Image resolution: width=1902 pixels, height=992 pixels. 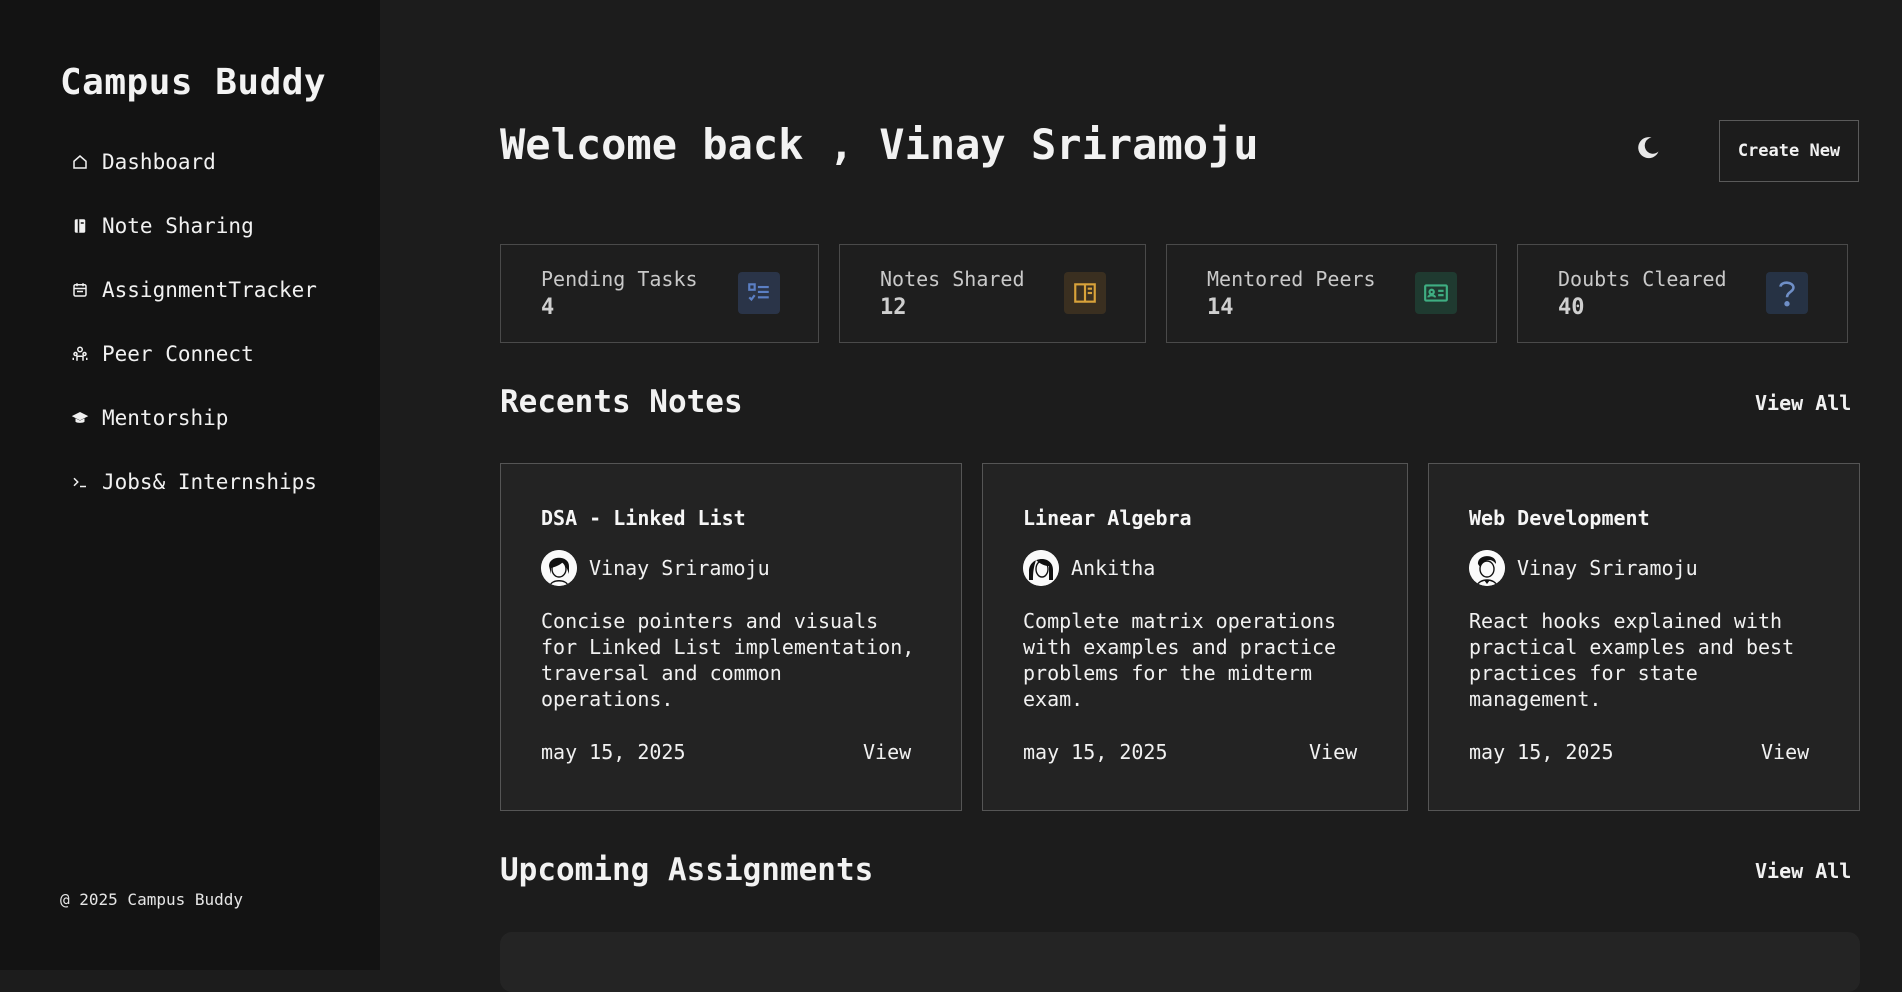 I want to click on note-description-line: Complete matrix operations, so click(x=1180, y=621).